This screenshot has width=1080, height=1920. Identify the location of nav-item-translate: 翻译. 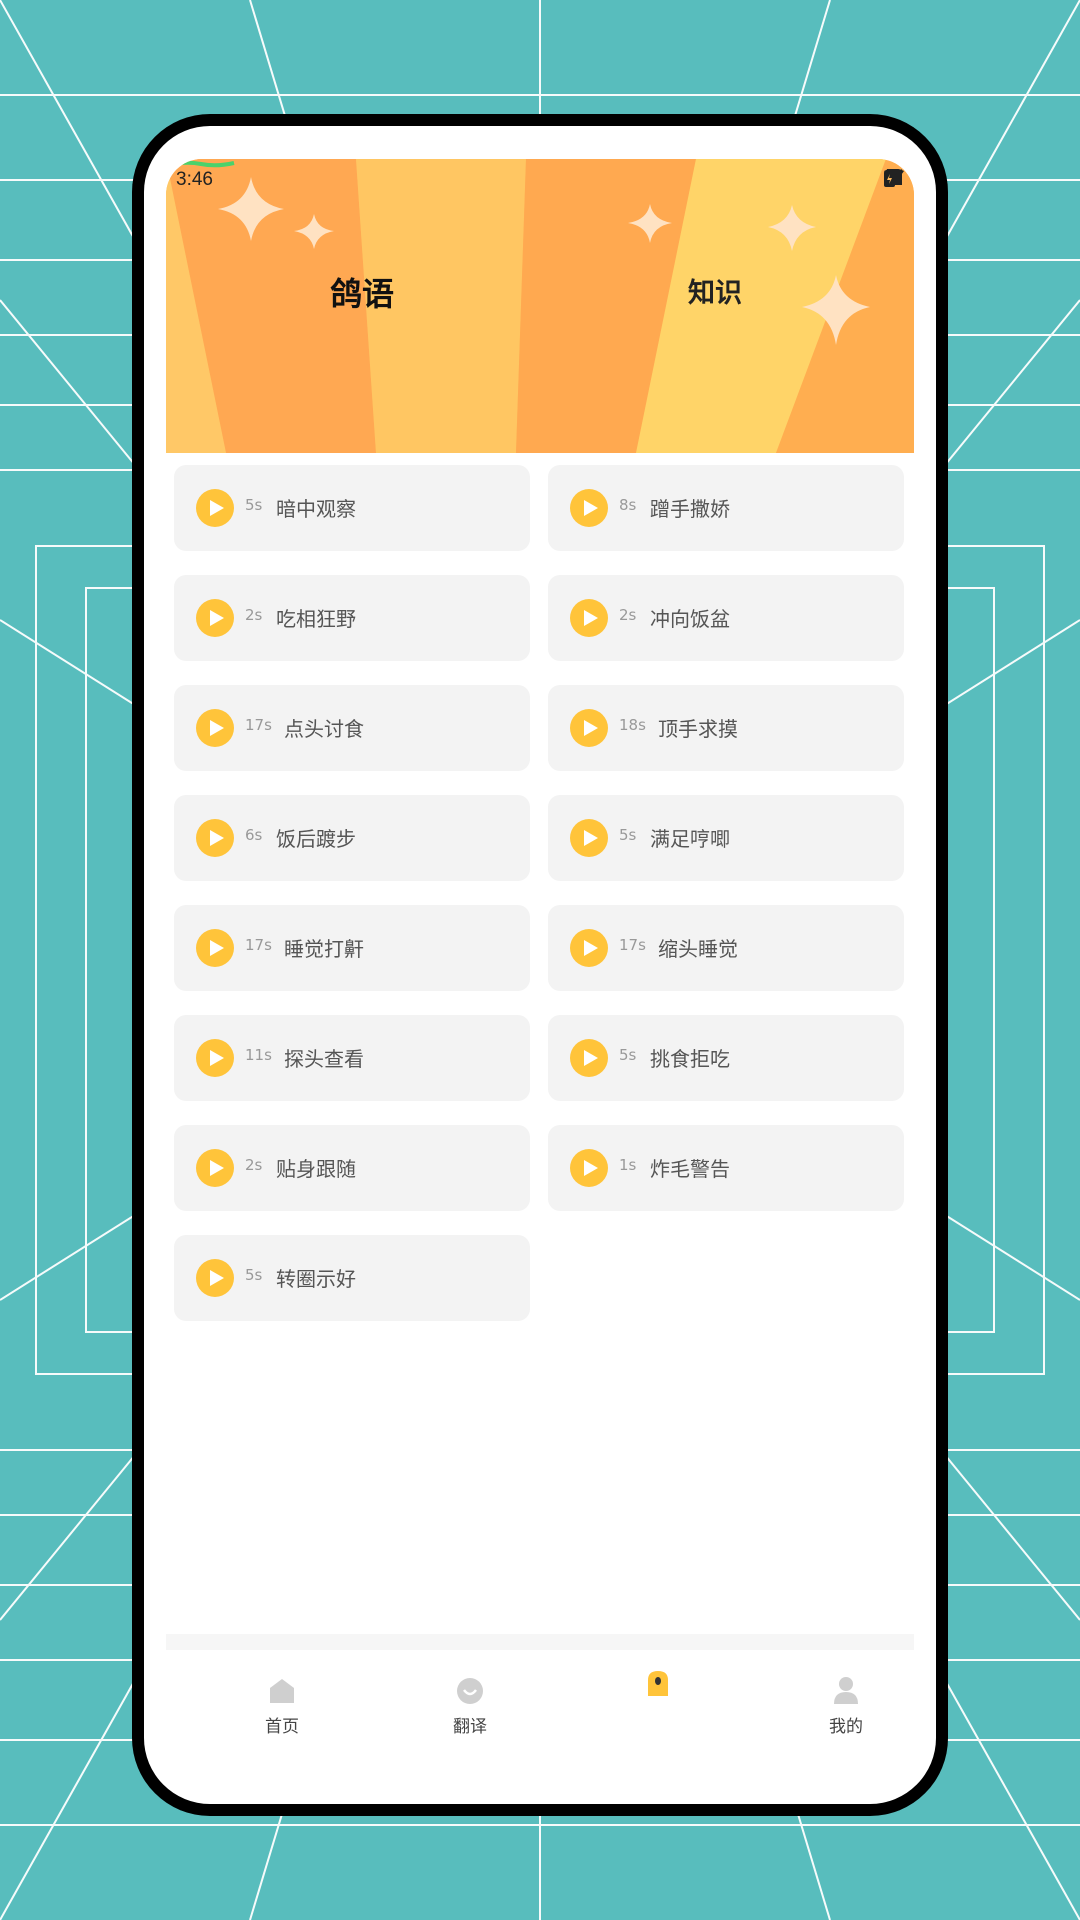
(470, 1700).